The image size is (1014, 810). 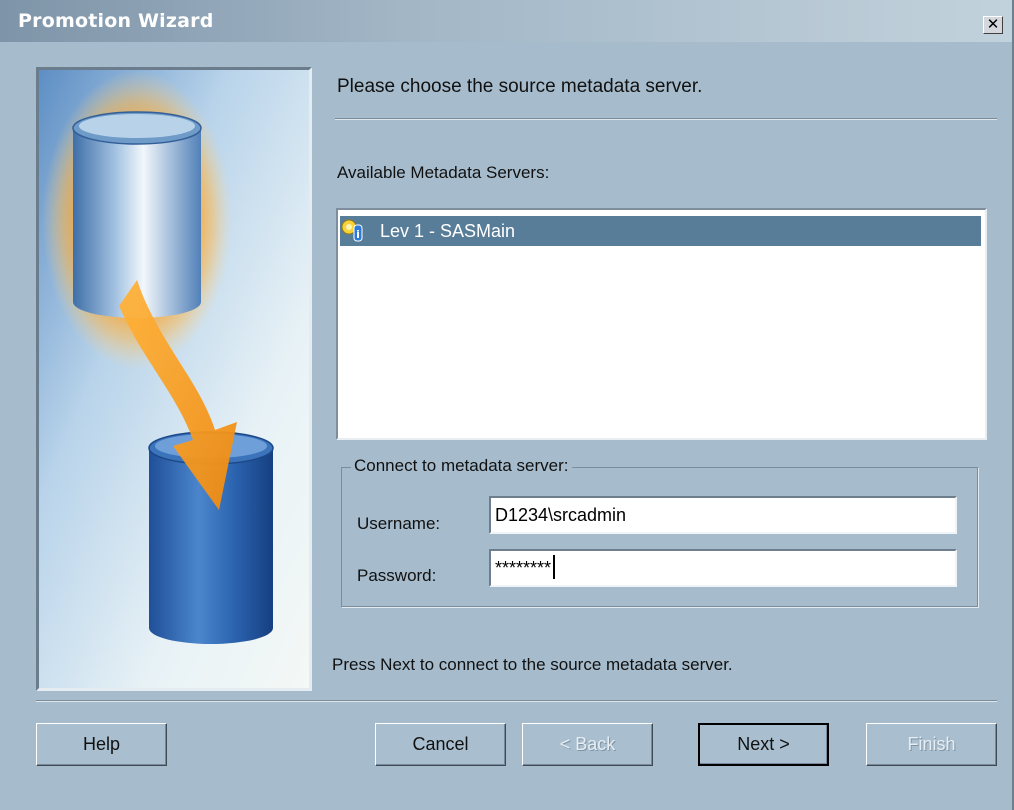 What do you see at coordinates (358, 234) in the screenshot?
I see `svg-text: i` at bounding box center [358, 234].